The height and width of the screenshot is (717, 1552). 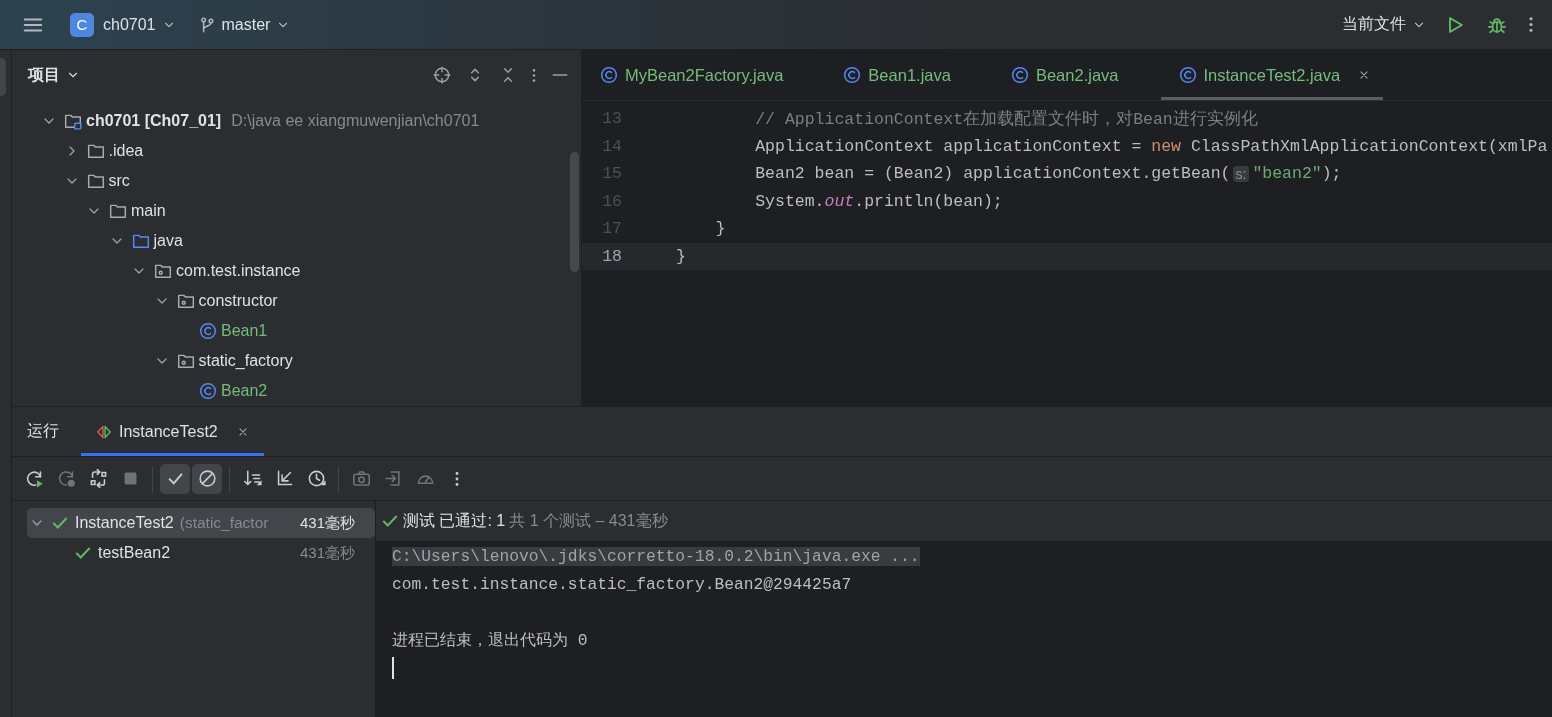 I want to click on toggle-auto-icon, so click(x=98, y=478).